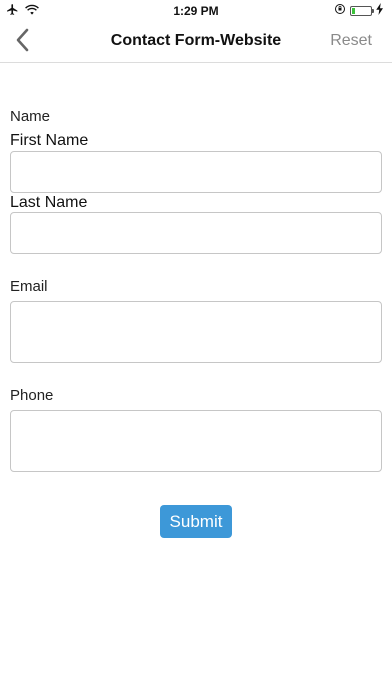 This screenshot has height=696, width=392. What do you see at coordinates (30, 116) in the screenshot?
I see `name-section-label: Name` at bounding box center [30, 116].